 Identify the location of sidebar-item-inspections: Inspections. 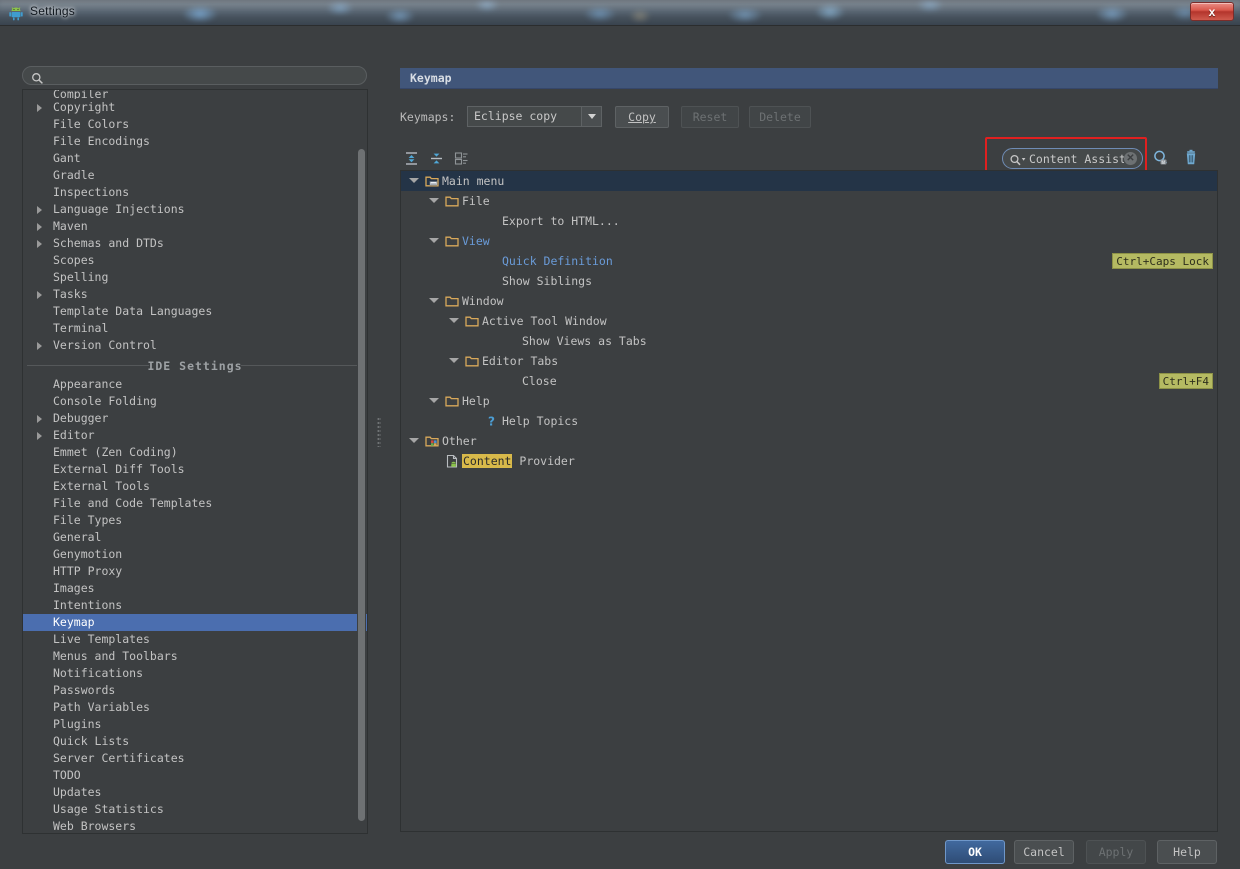
(195, 192).